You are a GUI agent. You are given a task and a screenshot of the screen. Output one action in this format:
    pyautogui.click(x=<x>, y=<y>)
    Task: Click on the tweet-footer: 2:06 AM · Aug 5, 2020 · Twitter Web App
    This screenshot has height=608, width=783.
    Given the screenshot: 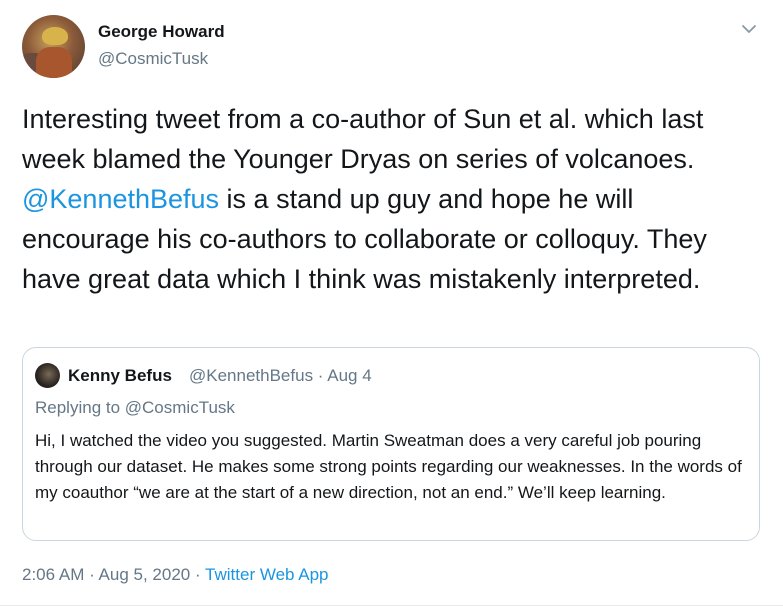 What is the action you would take?
    pyautogui.click(x=175, y=575)
    